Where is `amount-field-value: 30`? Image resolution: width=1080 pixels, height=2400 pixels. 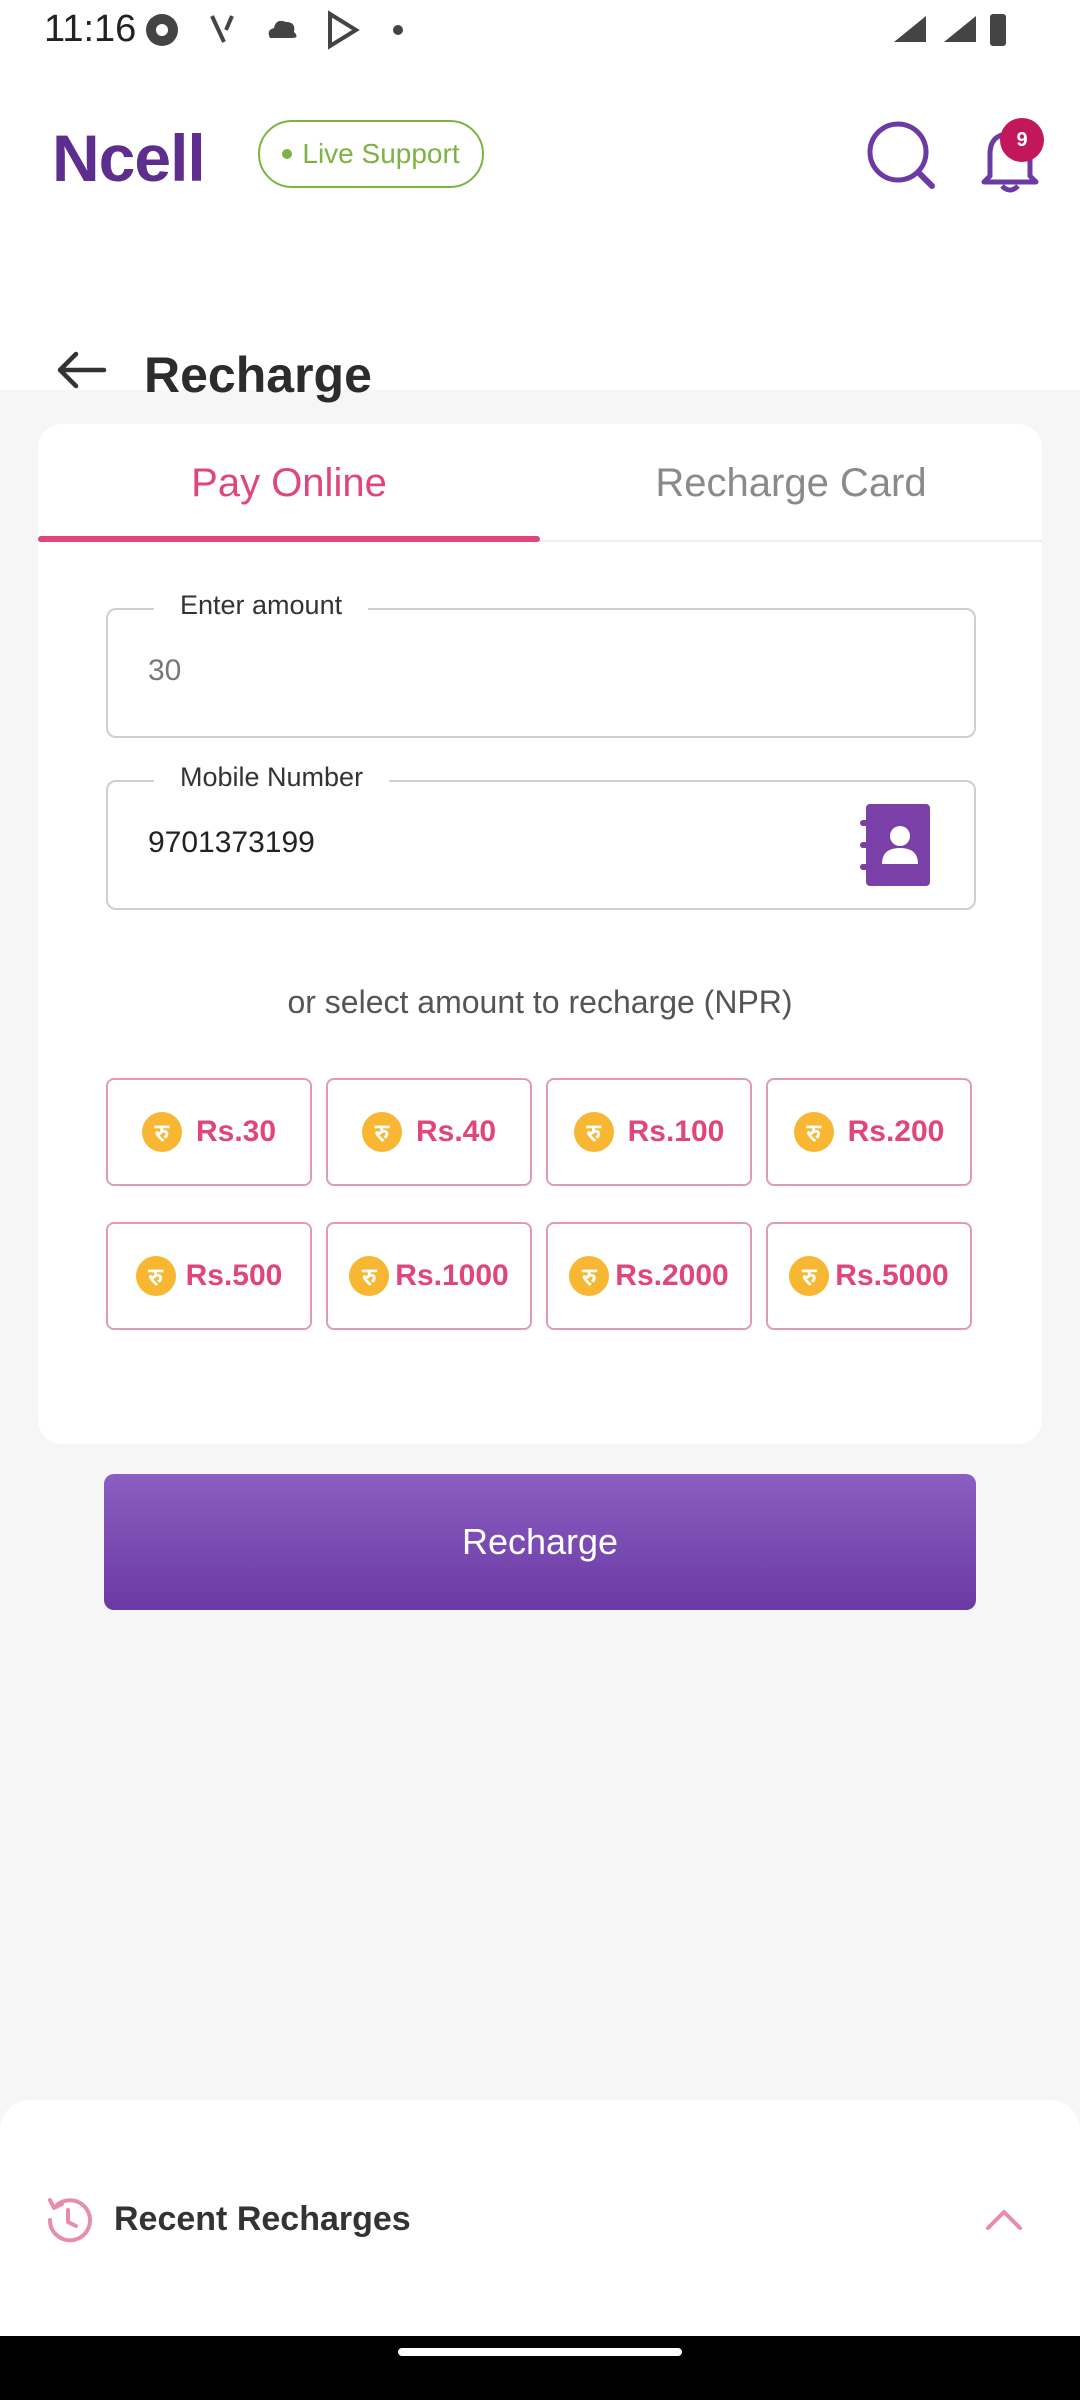
amount-field-value: 30 is located at coordinates (165, 670).